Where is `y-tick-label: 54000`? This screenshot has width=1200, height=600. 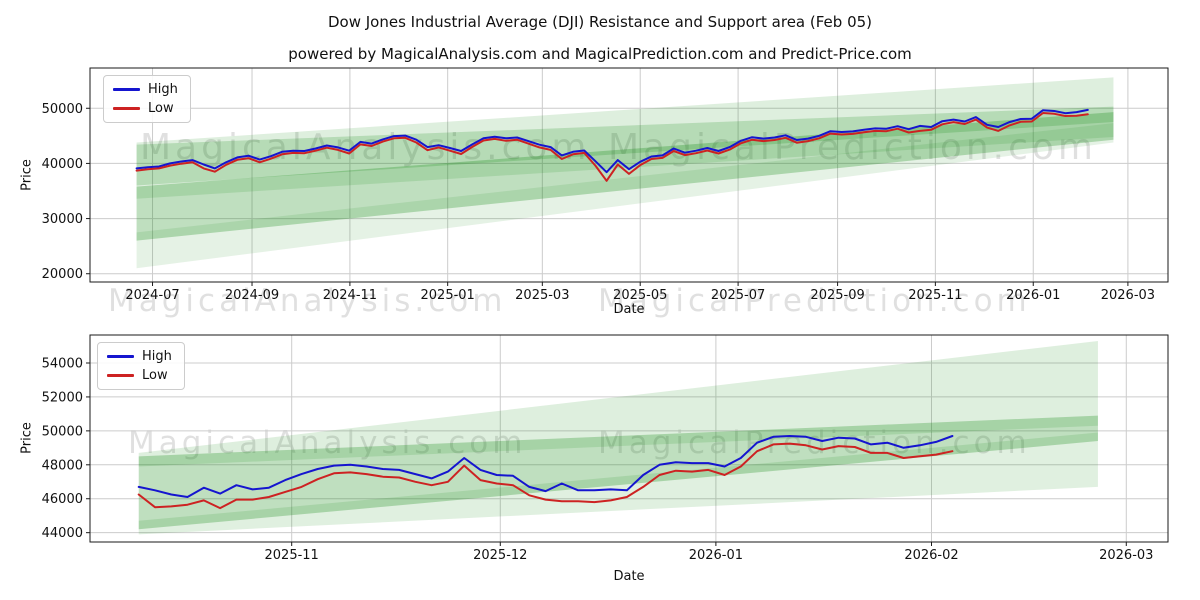 y-tick-label: 54000 is located at coordinates (62, 363).